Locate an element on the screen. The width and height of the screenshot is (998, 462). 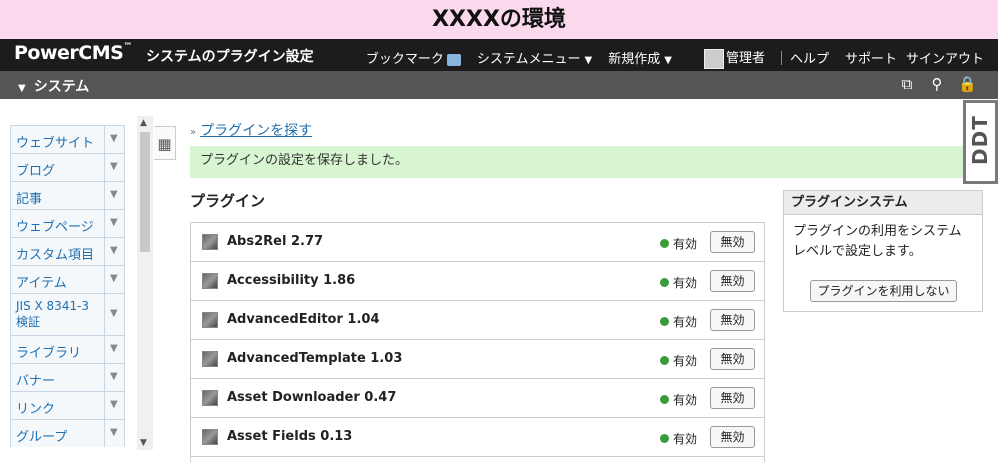
plugin-row: AdvancedEditor 1.04 有効 無効 is located at coordinates (477, 320).